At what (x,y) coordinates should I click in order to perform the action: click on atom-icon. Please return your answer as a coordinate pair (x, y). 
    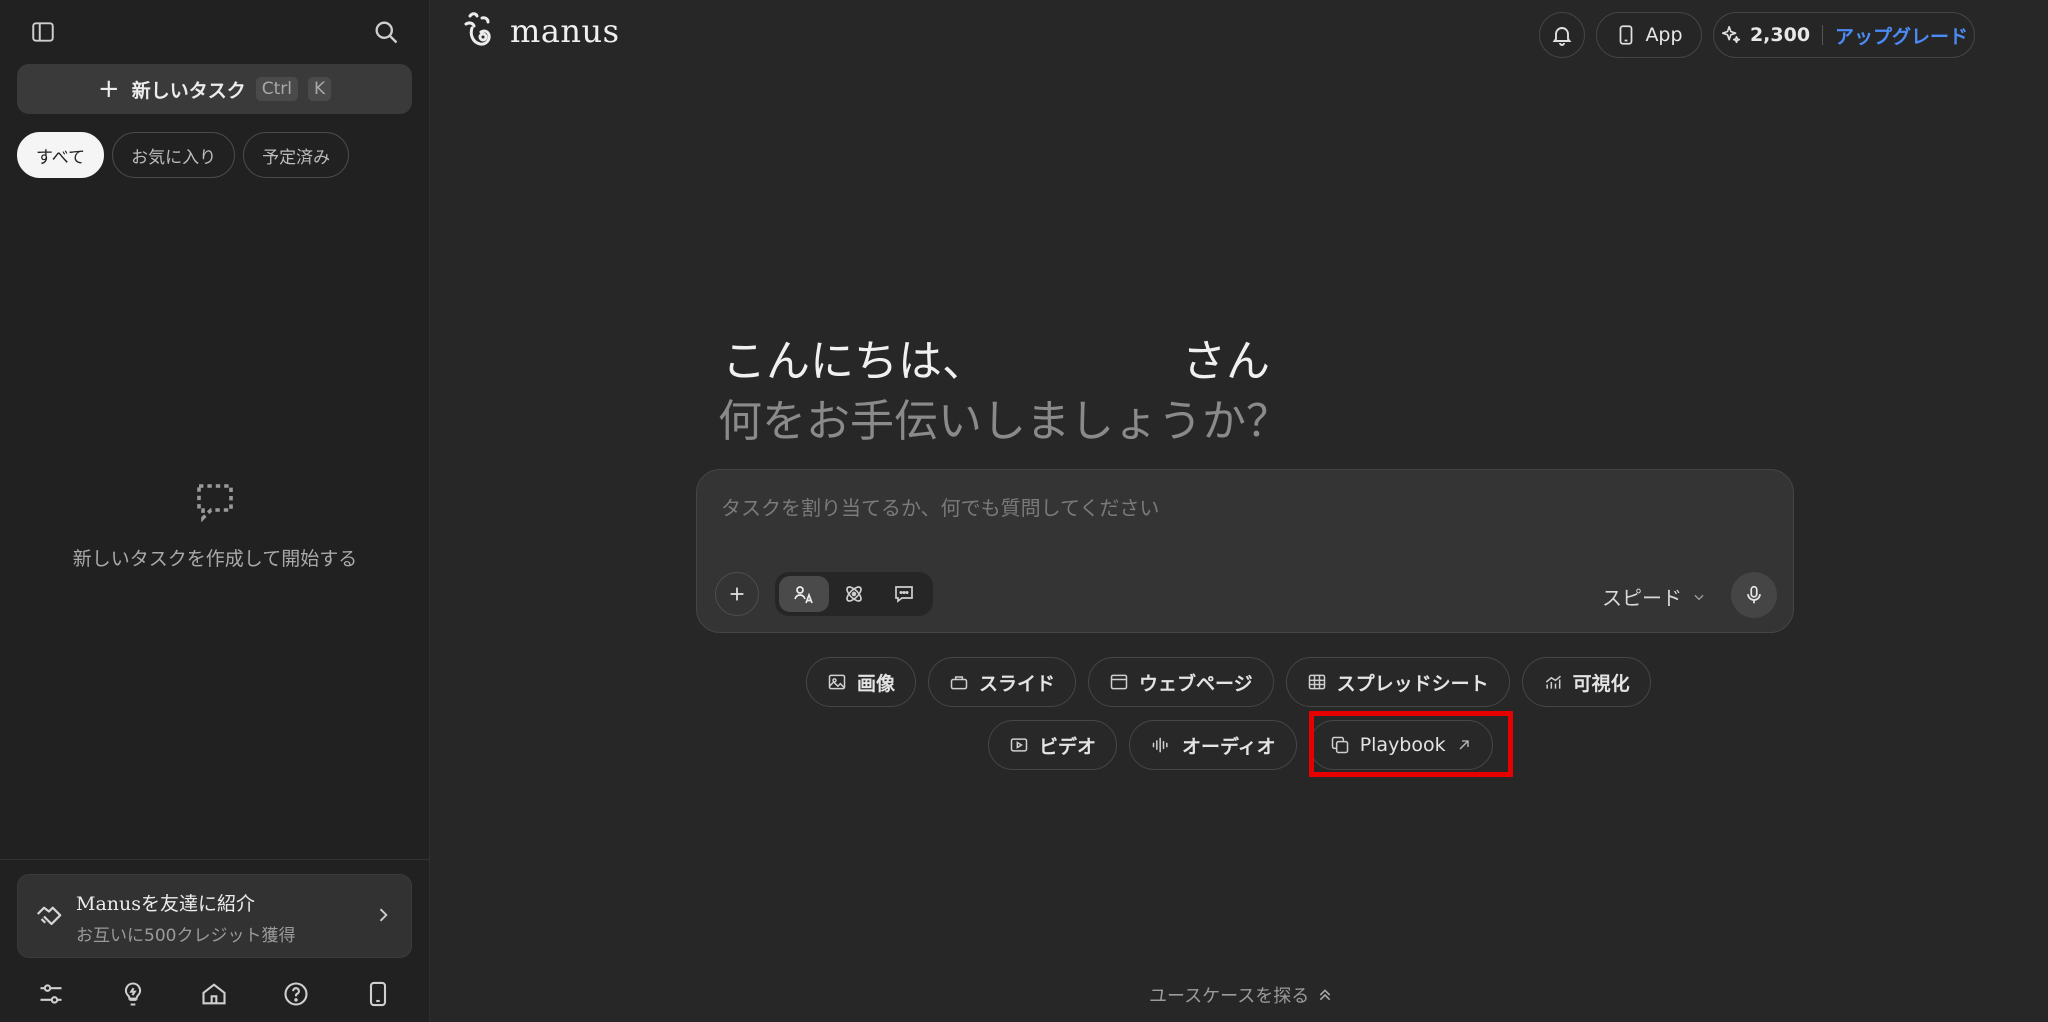
    Looking at the image, I should click on (854, 594).